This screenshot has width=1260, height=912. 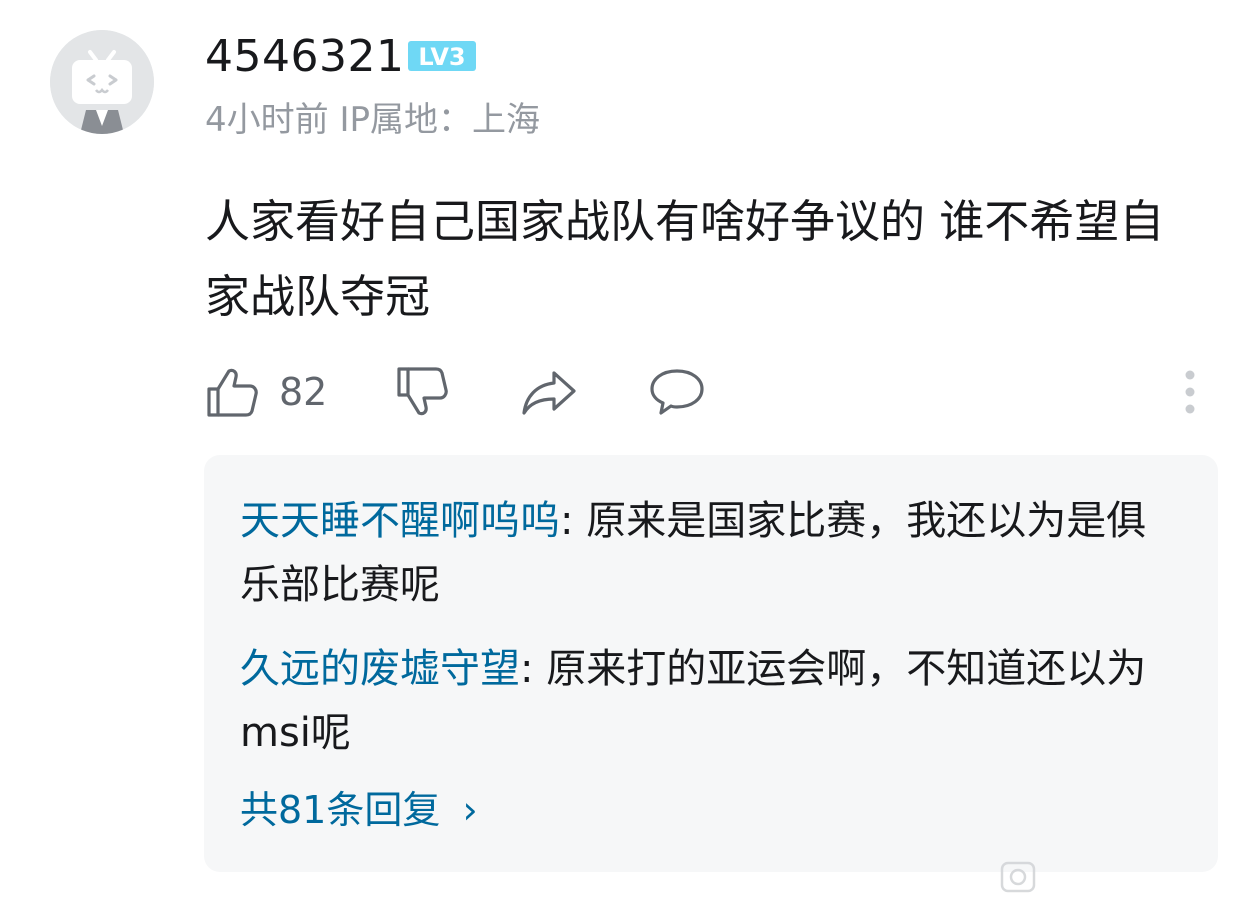 I want to click on reply-item: 久远的废墟守望: 原来打的亚运会啊，不知道还以为msi呢, so click(x=710, y=701).